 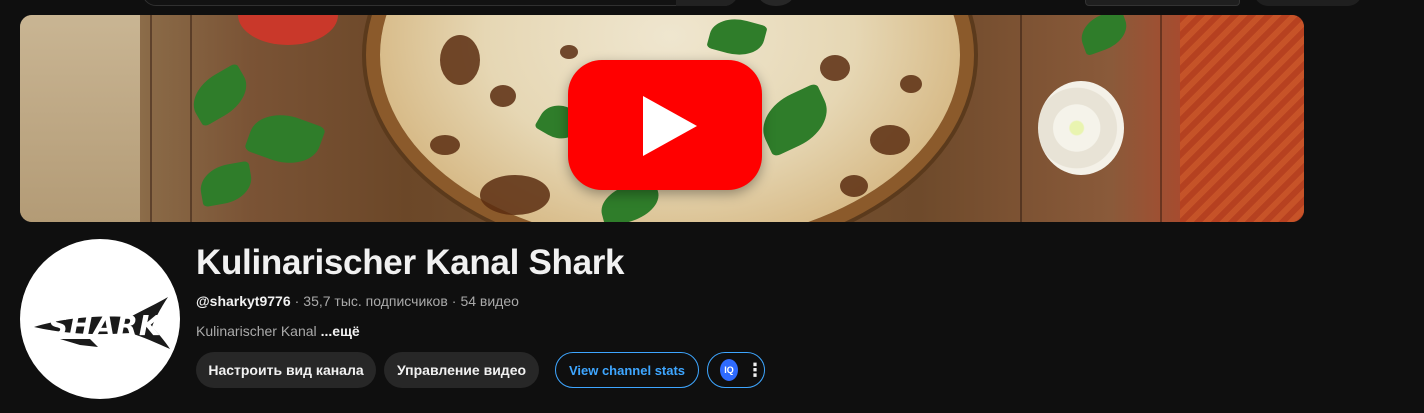 What do you see at coordinates (440, 3) in the screenshot?
I see `search-box` at bounding box center [440, 3].